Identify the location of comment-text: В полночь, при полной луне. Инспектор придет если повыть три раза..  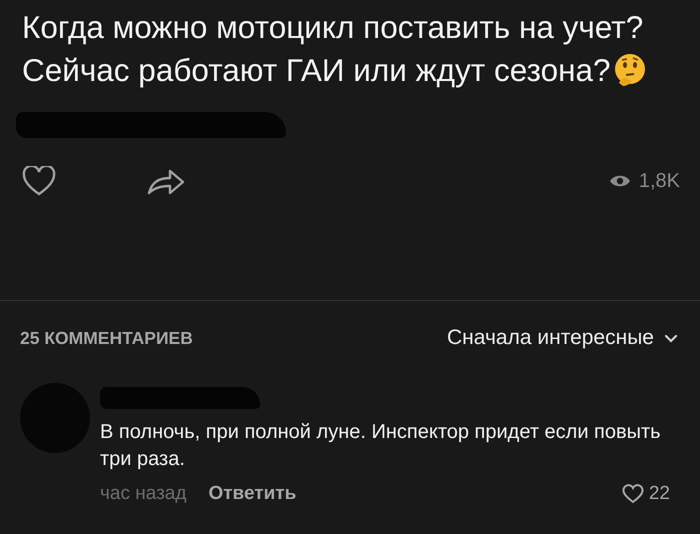
(381, 446).